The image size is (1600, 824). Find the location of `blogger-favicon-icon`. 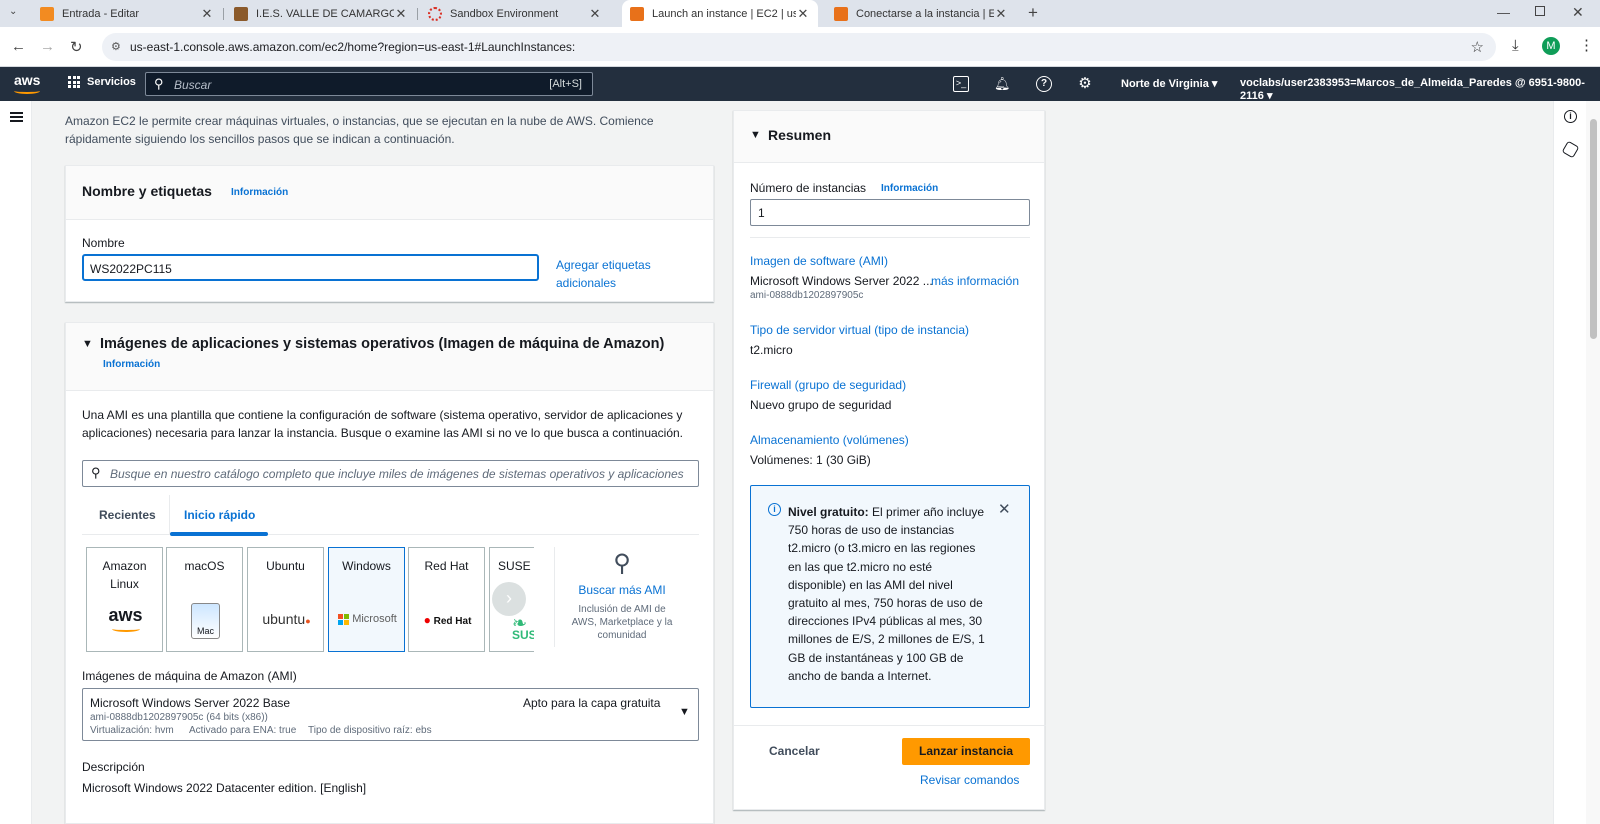

blogger-favicon-icon is located at coordinates (47, 13).